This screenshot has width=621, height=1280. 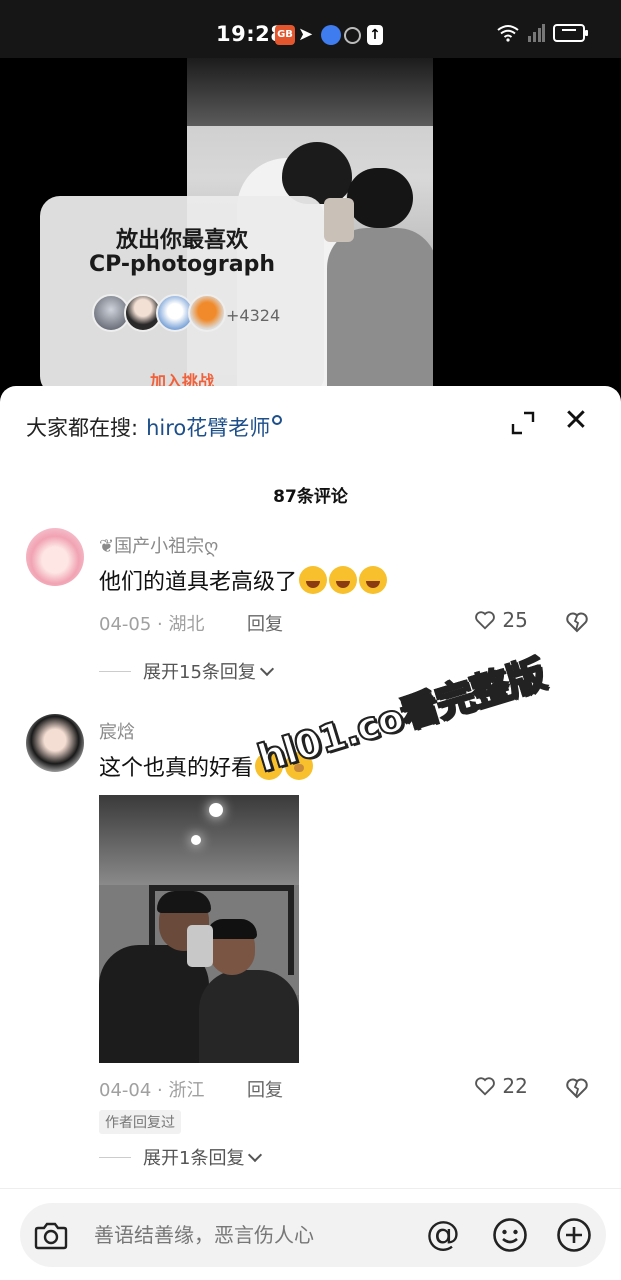 I want to click on like-button: 22, so click(x=501, y=1086).